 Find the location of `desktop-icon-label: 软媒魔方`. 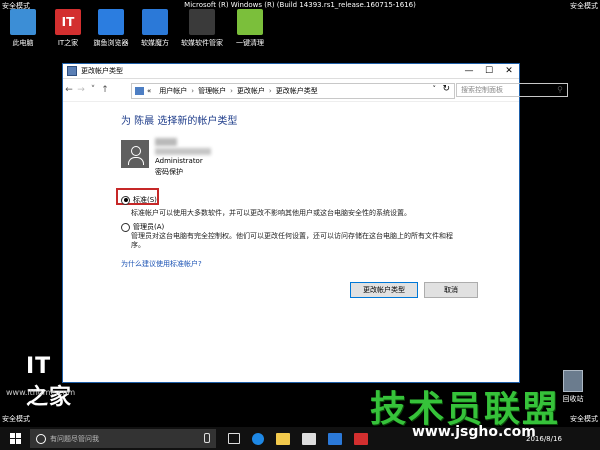

desktop-icon-label: 软媒魔方 is located at coordinates (155, 43).